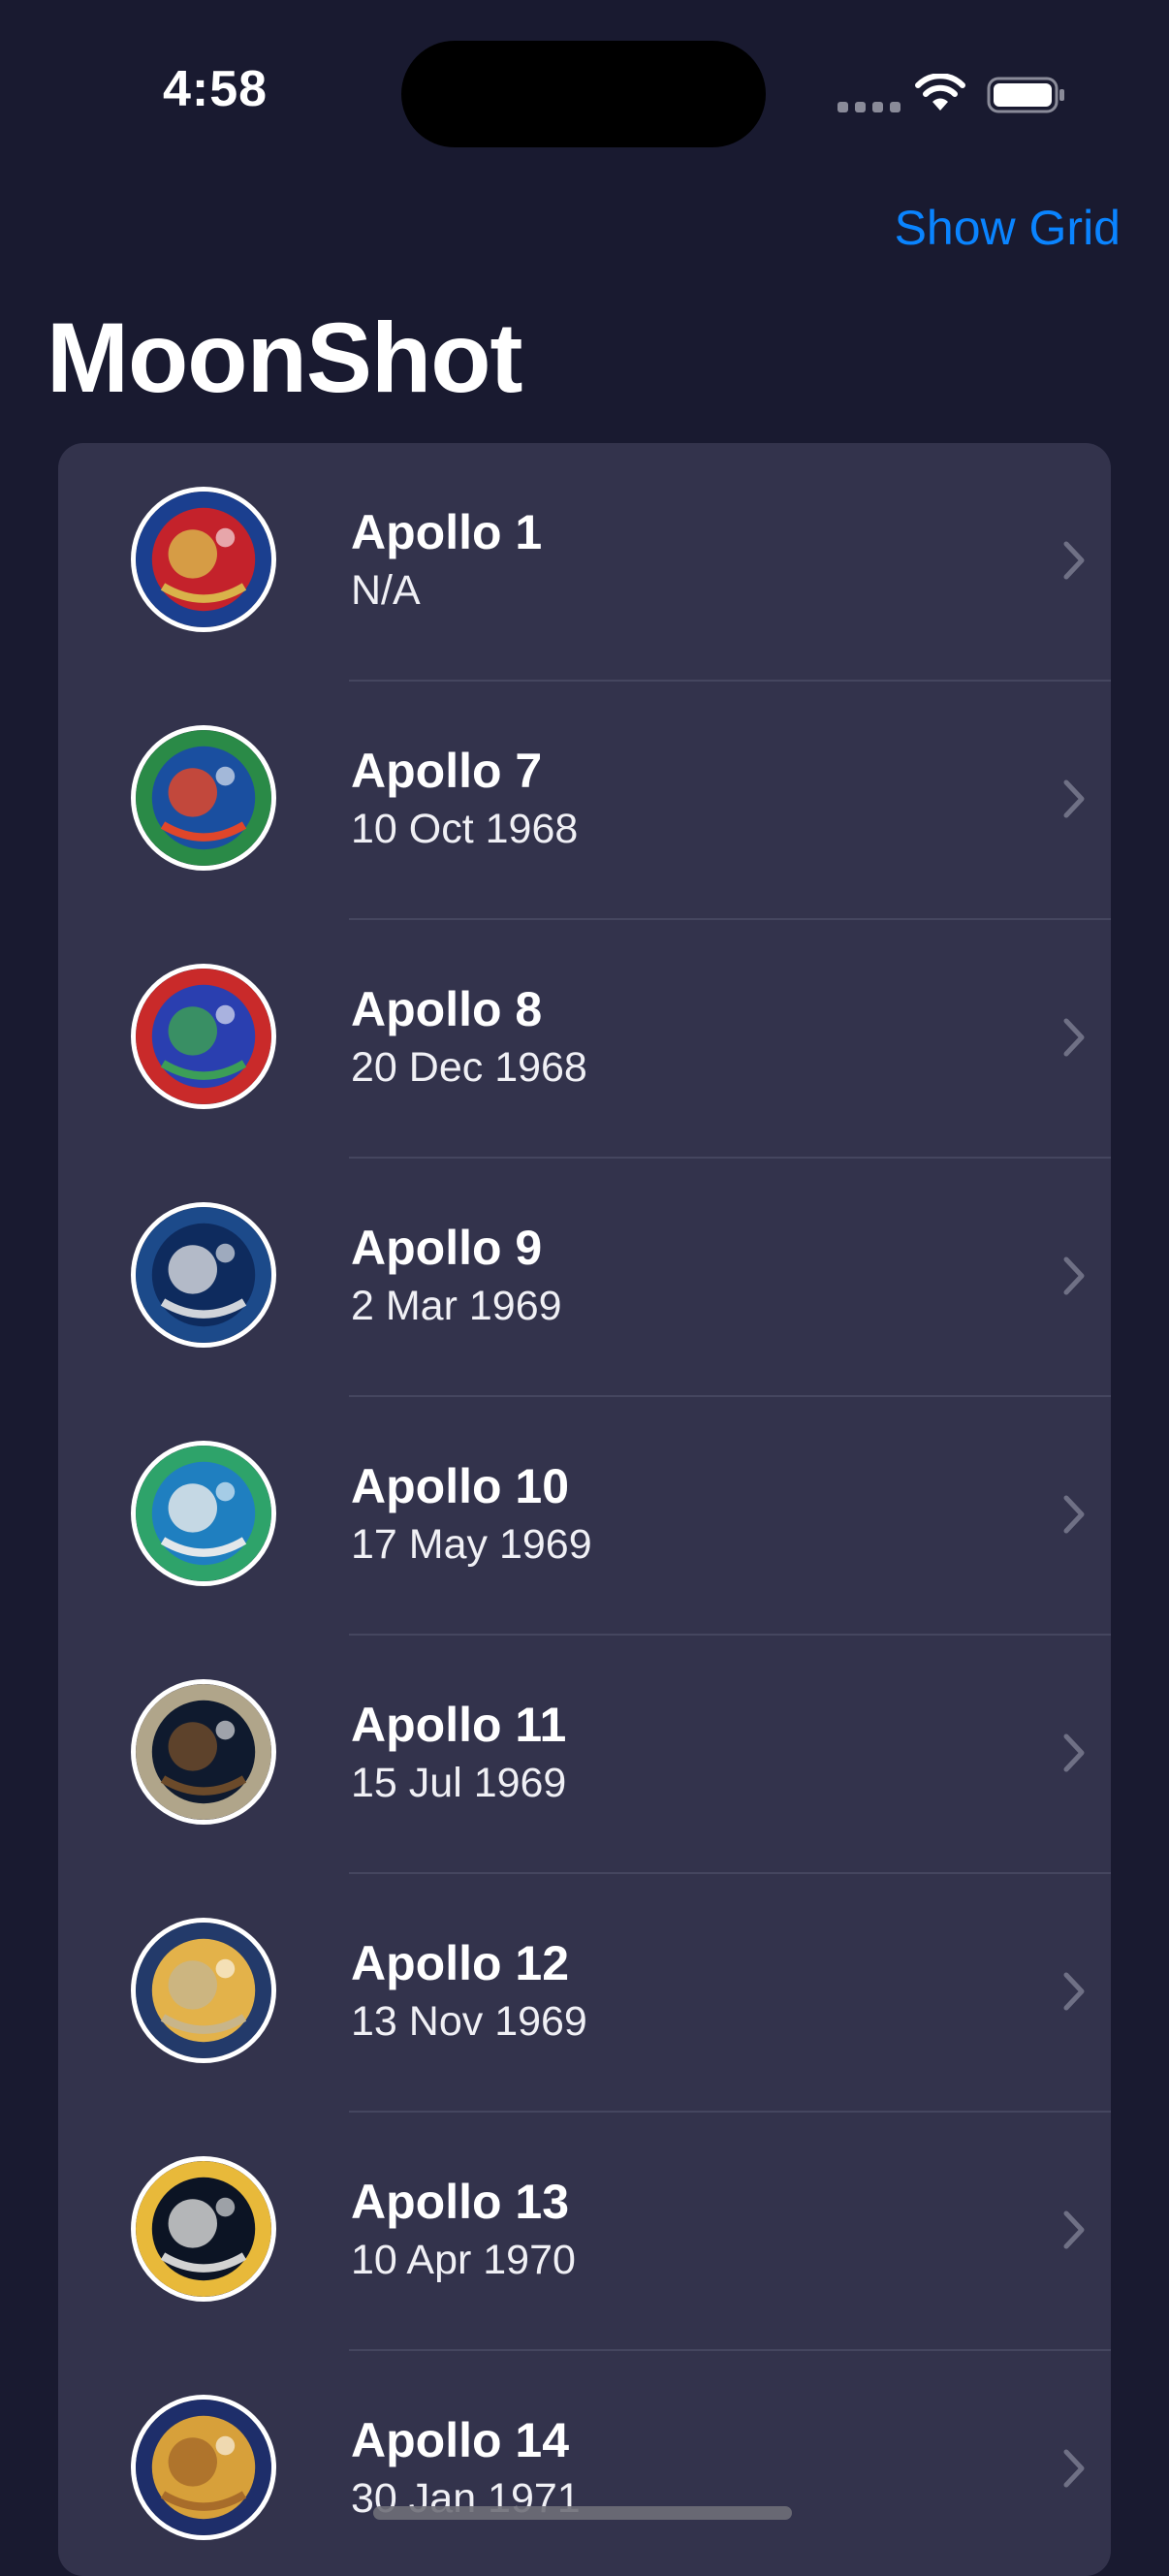 This screenshot has height=2576, width=1169. Describe the element at coordinates (940, 92) in the screenshot. I see `wifi-icon` at that location.